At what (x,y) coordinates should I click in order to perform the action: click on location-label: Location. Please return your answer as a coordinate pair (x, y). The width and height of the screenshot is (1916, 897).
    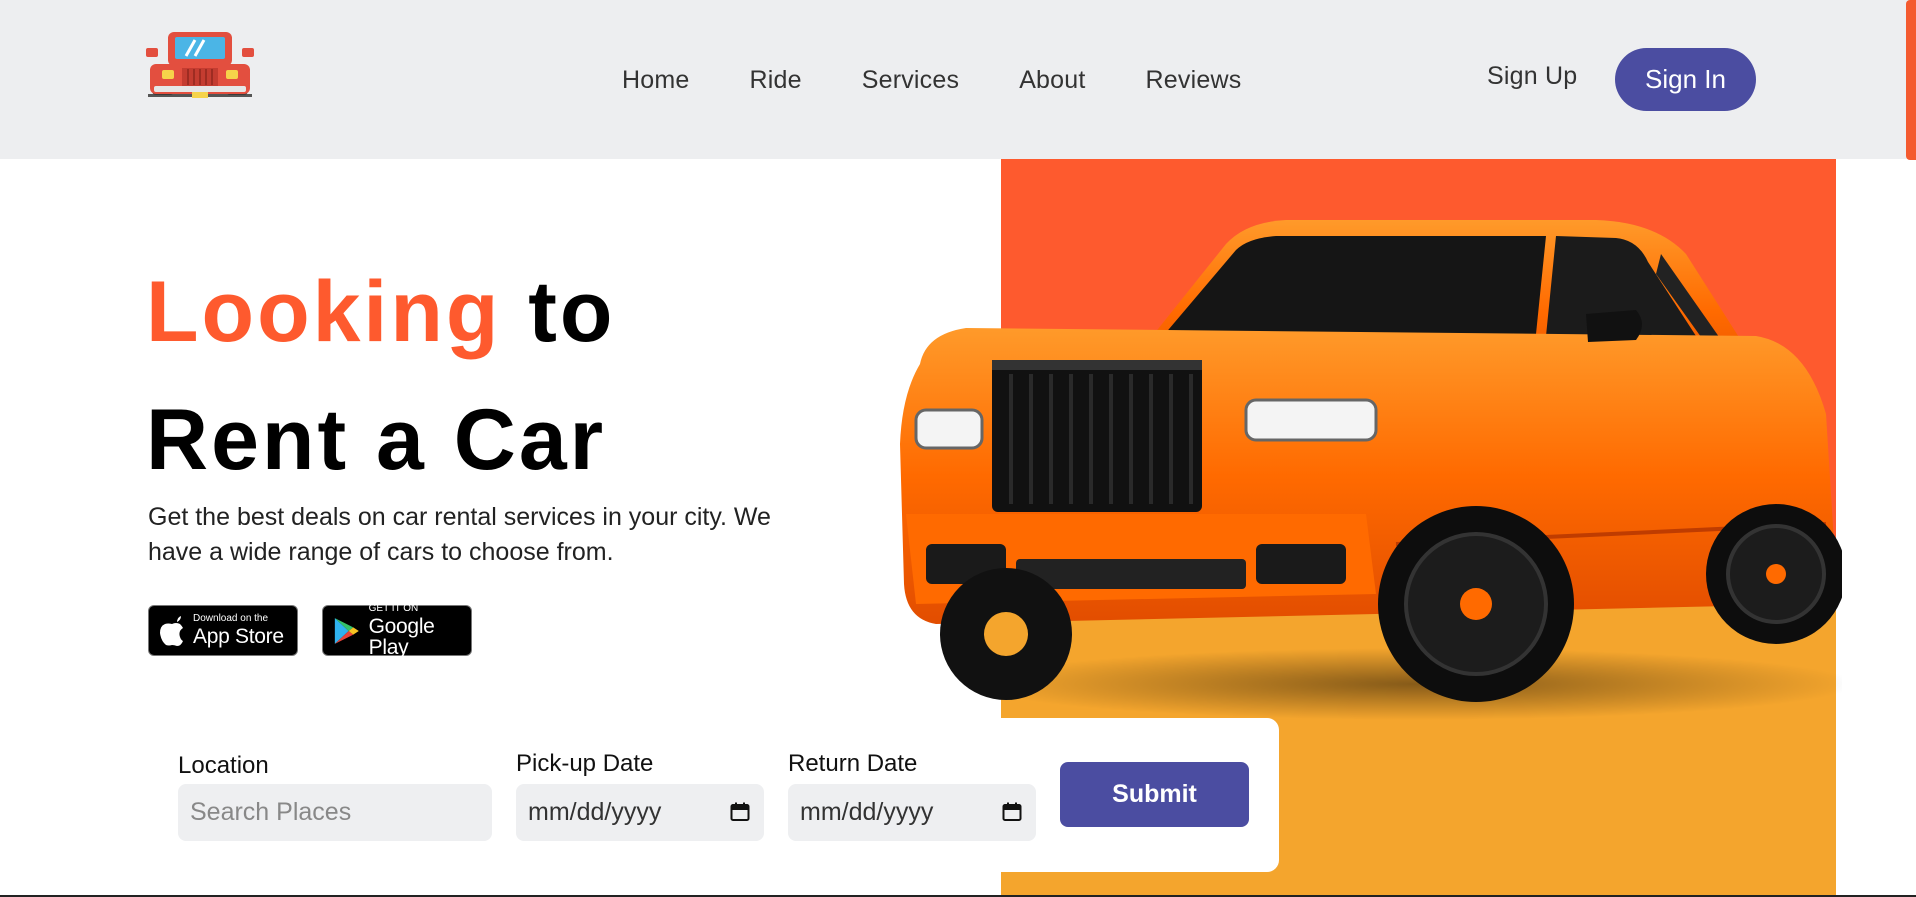
    Looking at the image, I should click on (223, 765).